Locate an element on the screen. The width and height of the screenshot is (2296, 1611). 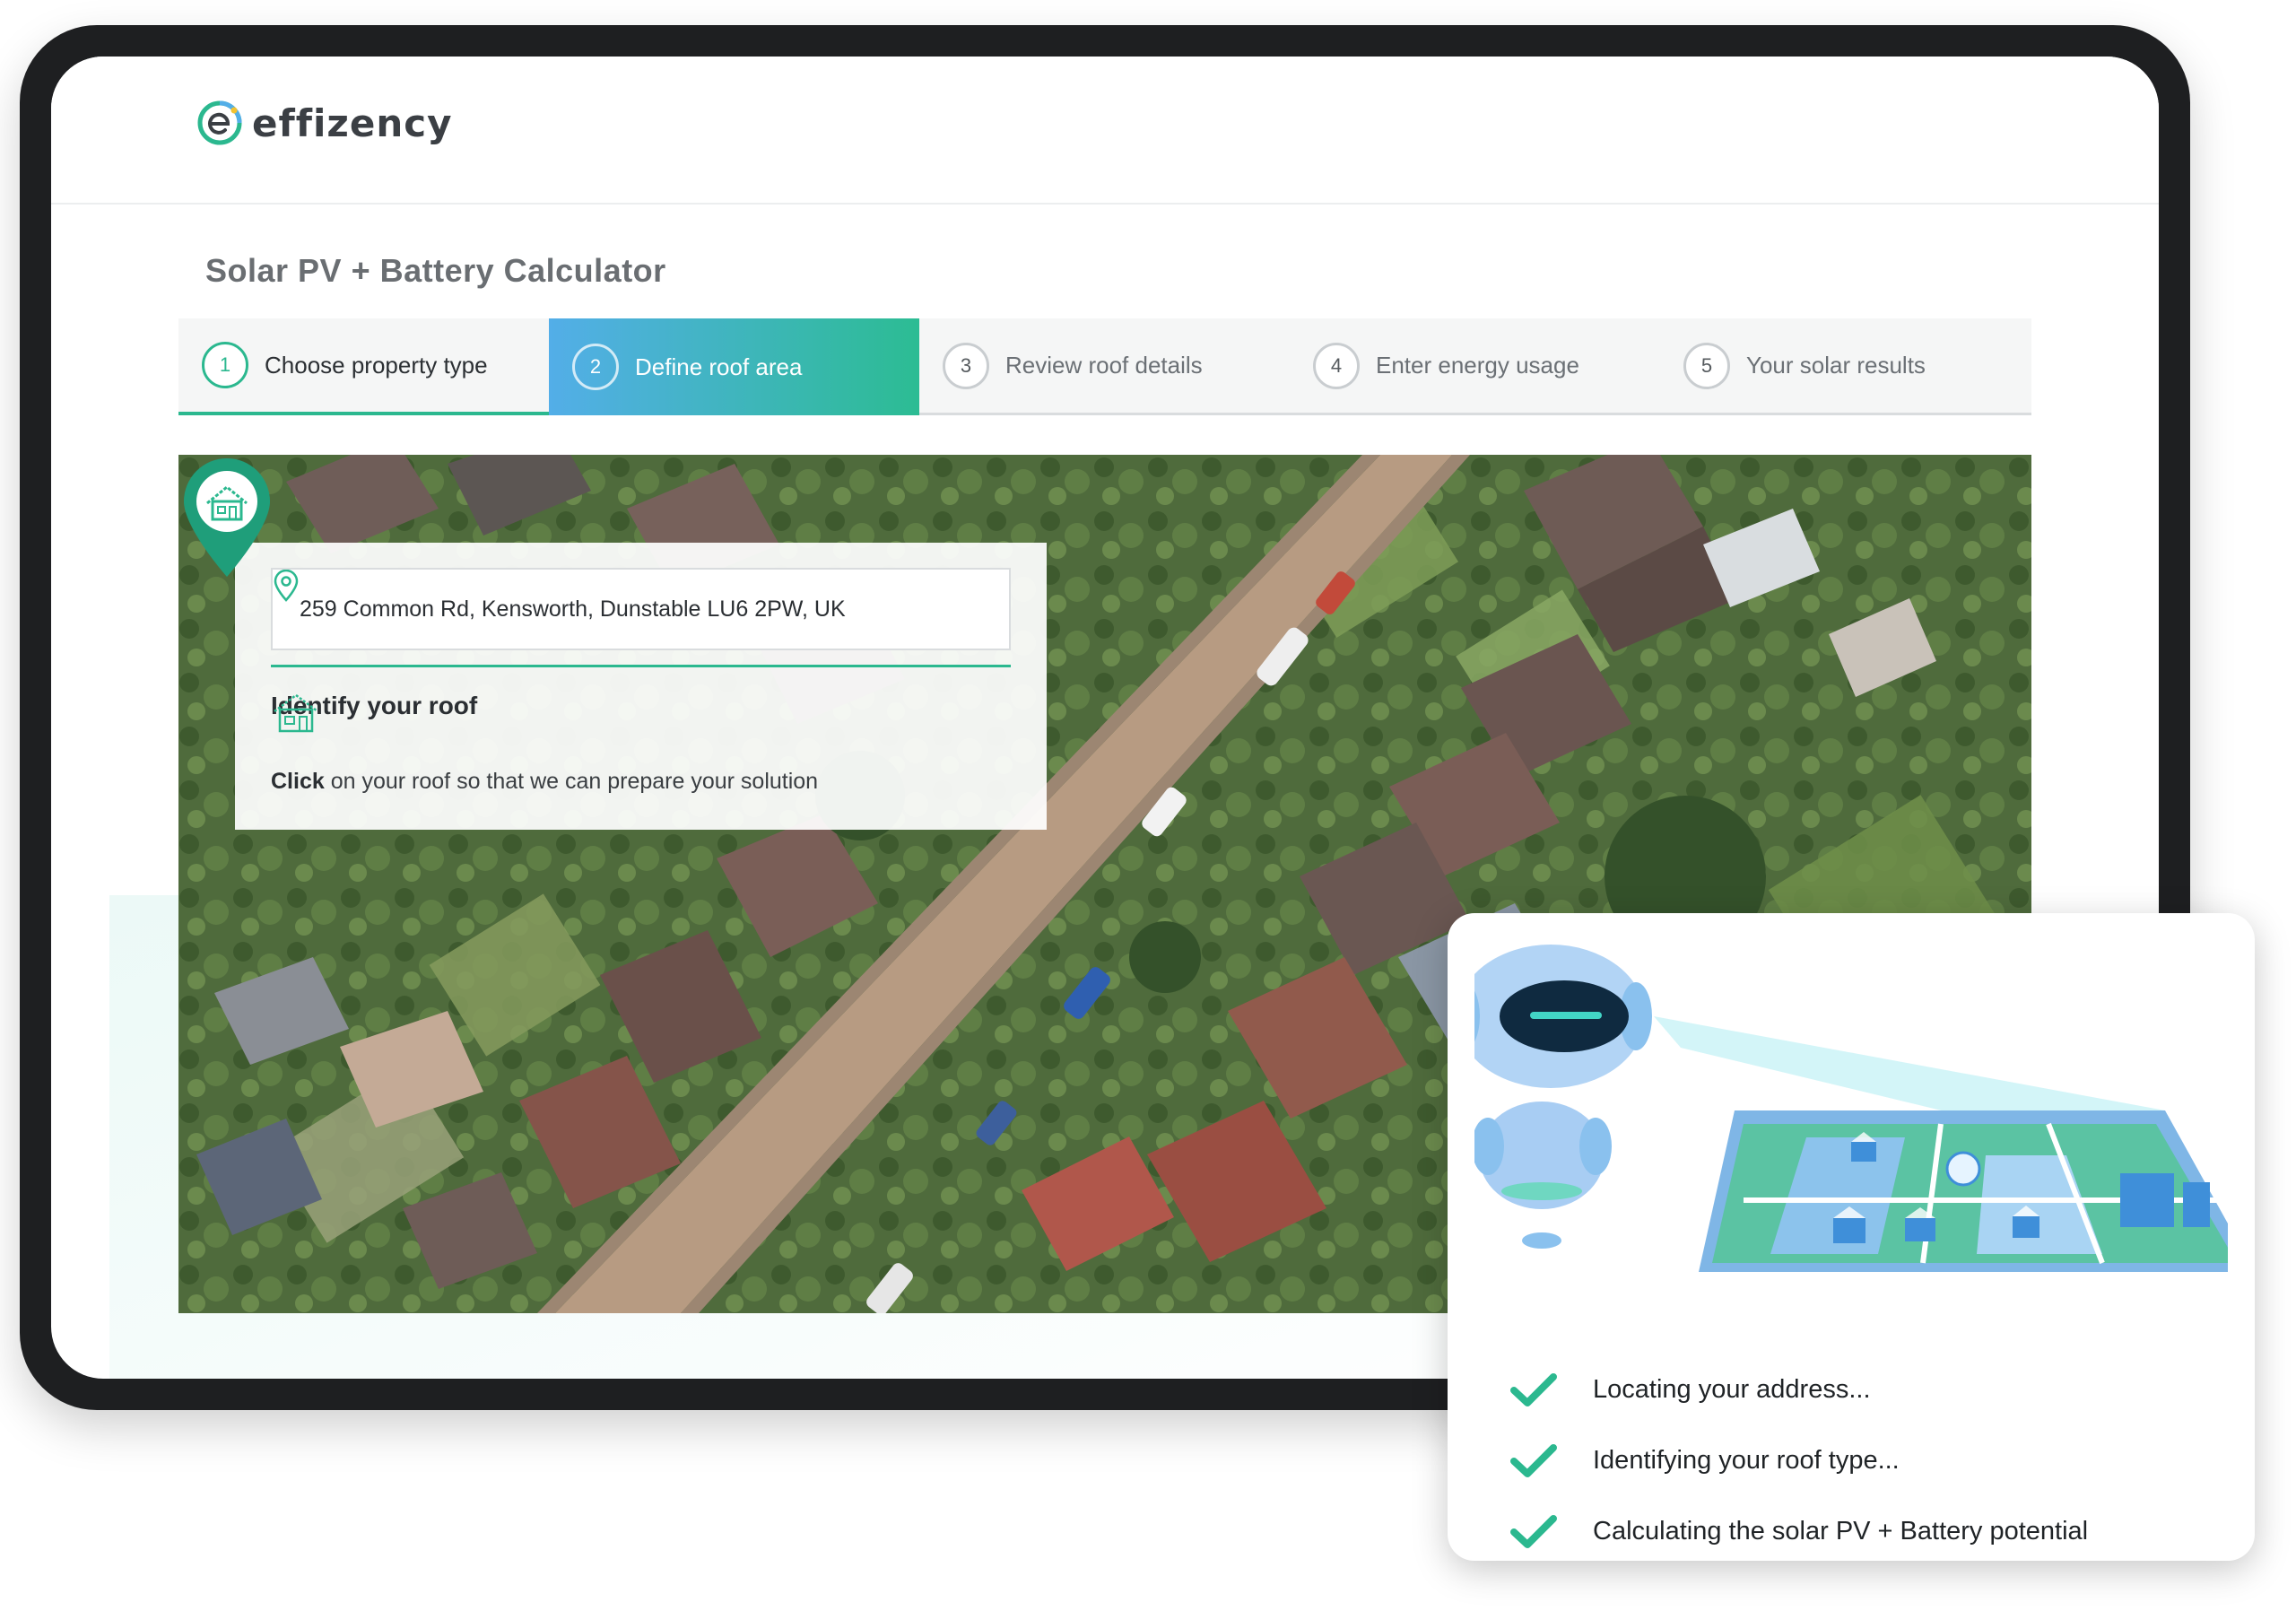
app-header: effizency is located at coordinates (1105, 131).